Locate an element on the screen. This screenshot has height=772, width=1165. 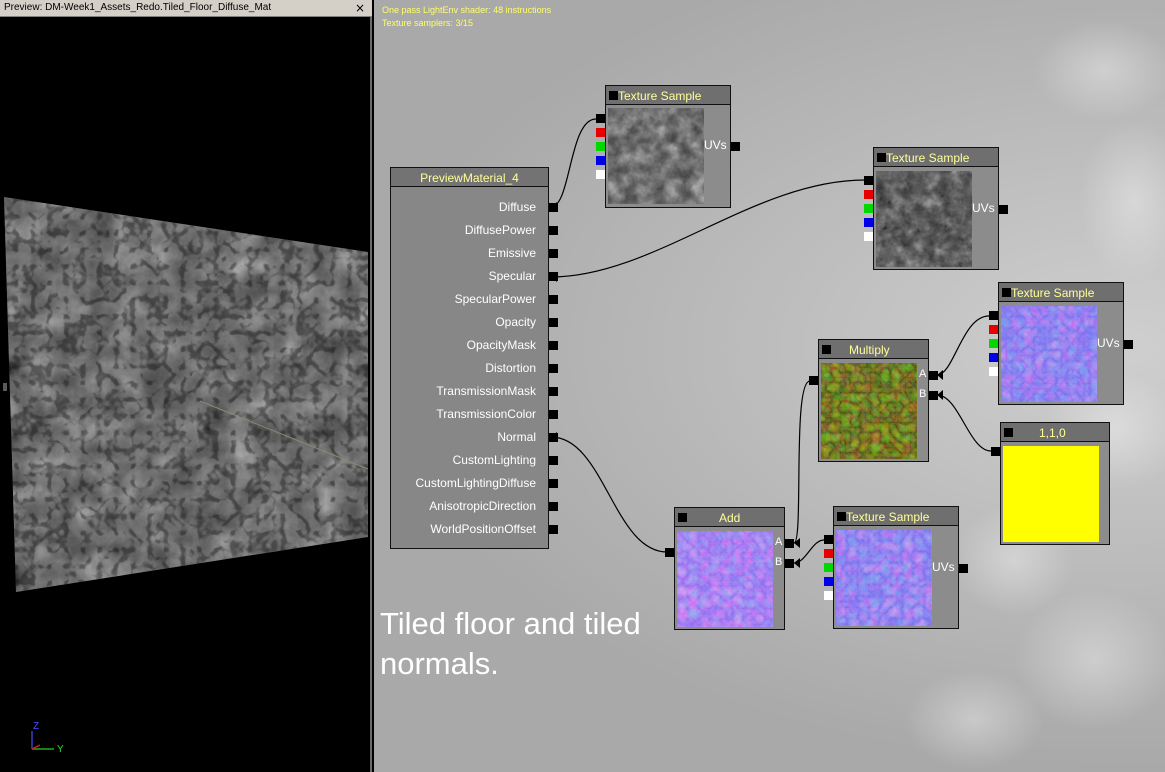
input-specularpower-label: SpecularPower is located at coordinates (495, 299).